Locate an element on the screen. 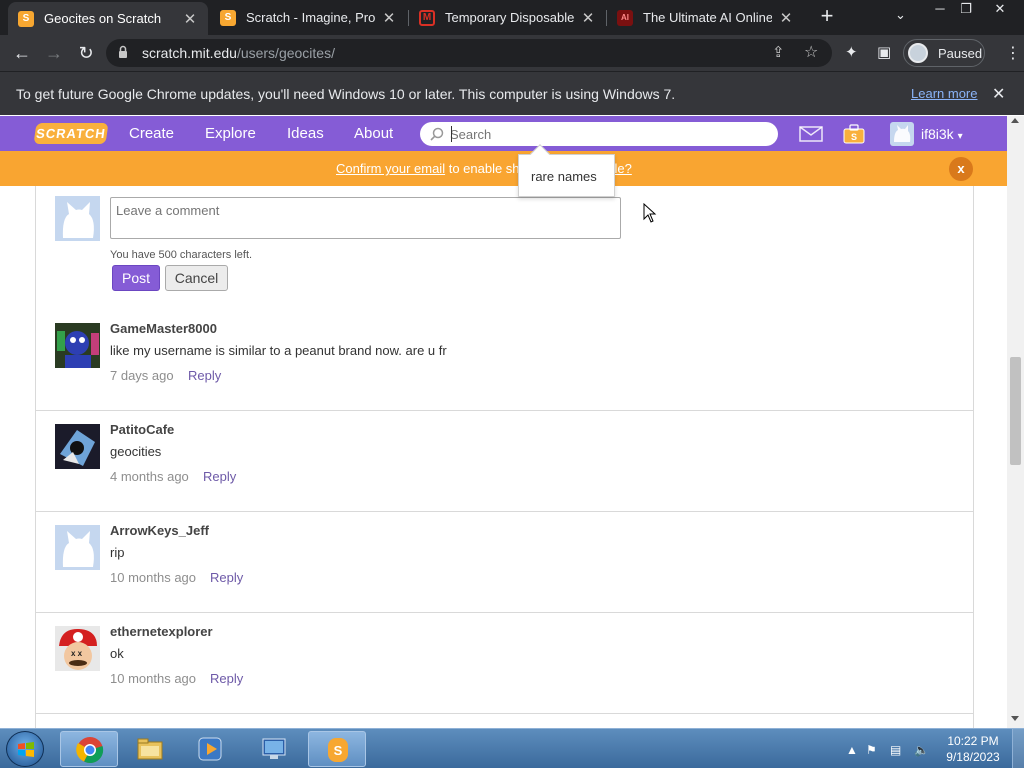  confirm-email-link: Confirm your email is located at coordinates (390, 168).